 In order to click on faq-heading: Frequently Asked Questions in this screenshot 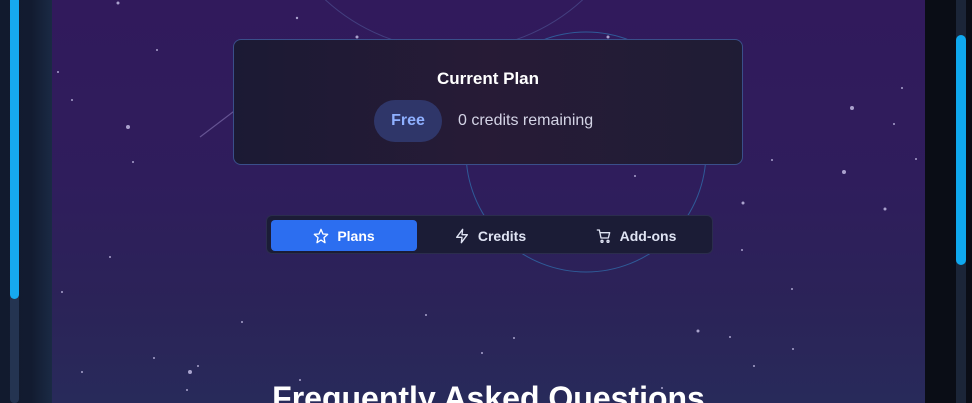, I will do `click(488, 391)`.